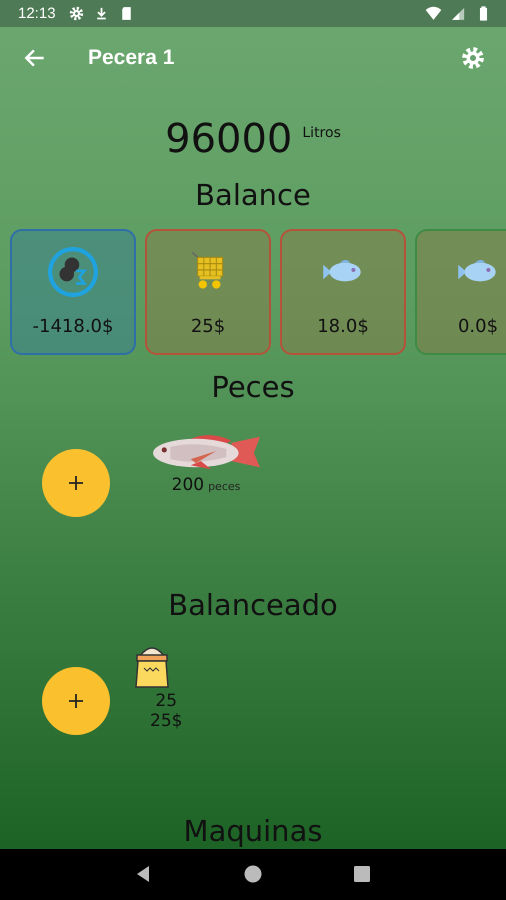 This screenshot has width=506, height=900. I want to click on balance-amount: 25$, so click(208, 327).